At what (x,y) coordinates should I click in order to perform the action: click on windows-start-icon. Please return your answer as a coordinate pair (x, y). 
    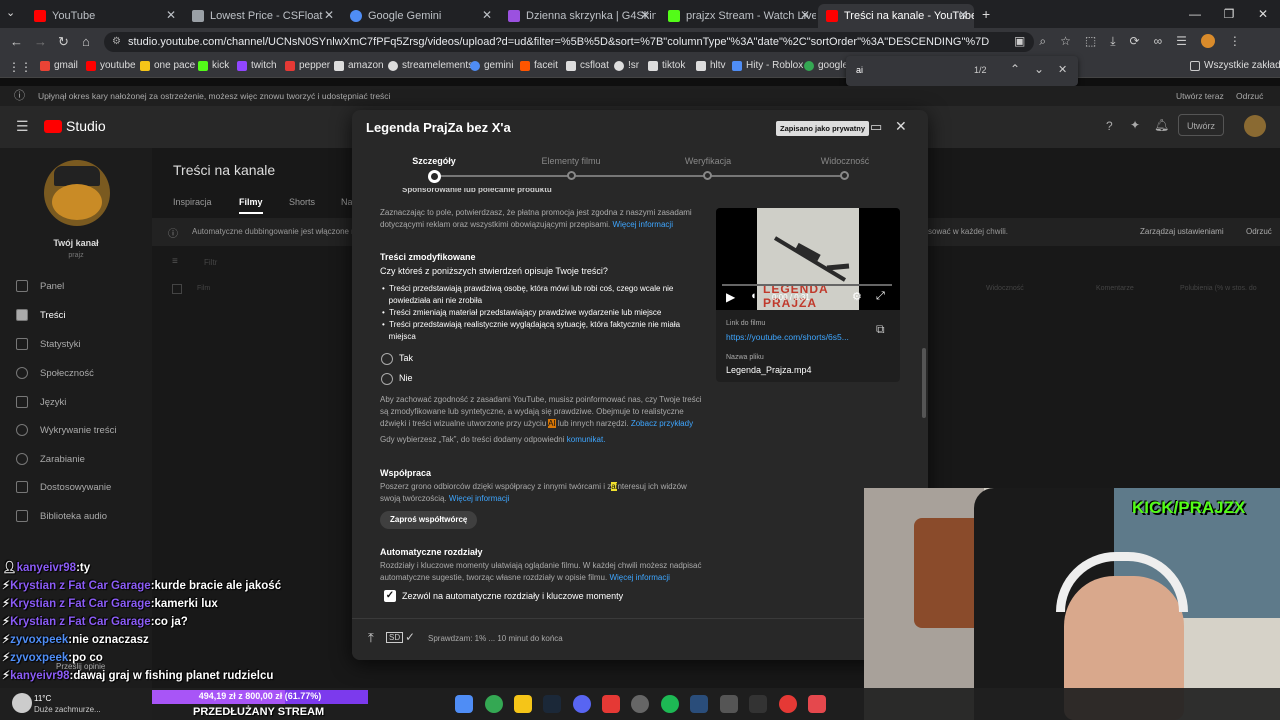
    Looking at the image, I should click on (464, 704).